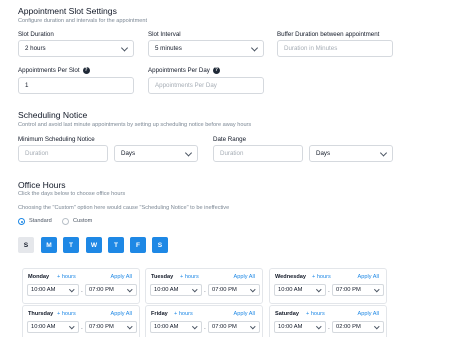 The image size is (474, 337). What do you see at coordinates (67, 11) in the screenshot?
I see `slot-settings-title: Appointment Slot Settings` at bounding box center [67, 11].